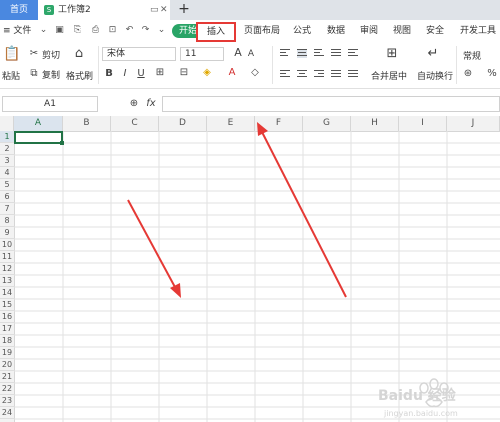  What do you see at coordinates (184, 10) in the screenshot?
I see `new-tab-button: +` at bounding box center [184, 10].